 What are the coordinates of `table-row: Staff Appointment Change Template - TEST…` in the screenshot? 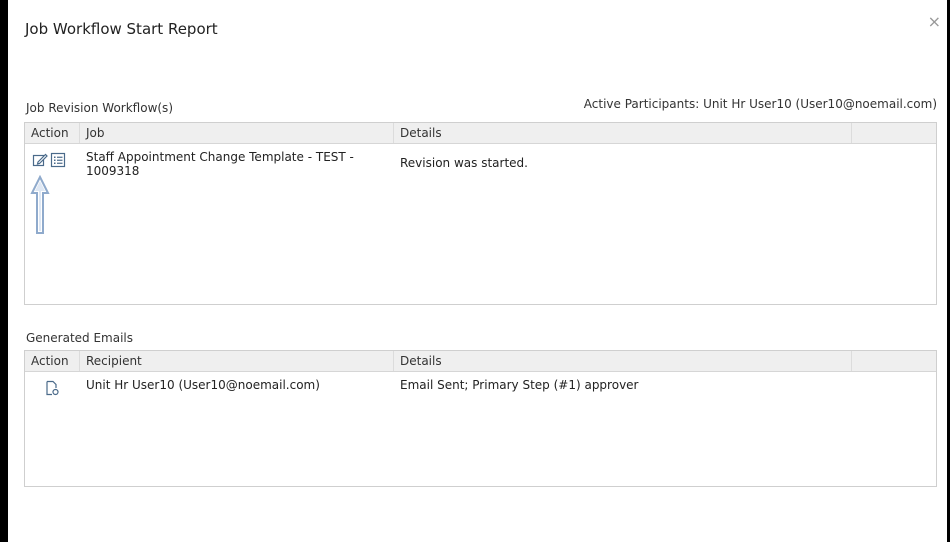 It's located at (480, 161).